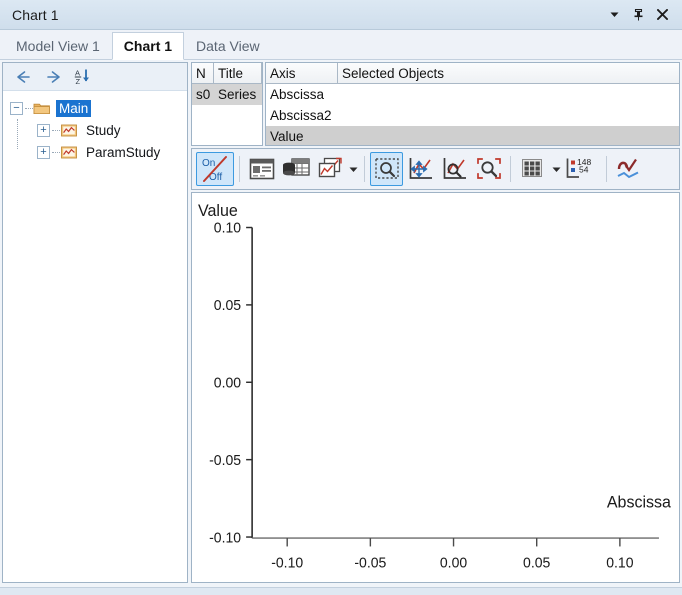  I want to click on tree-connector-line, so click(17, 134).